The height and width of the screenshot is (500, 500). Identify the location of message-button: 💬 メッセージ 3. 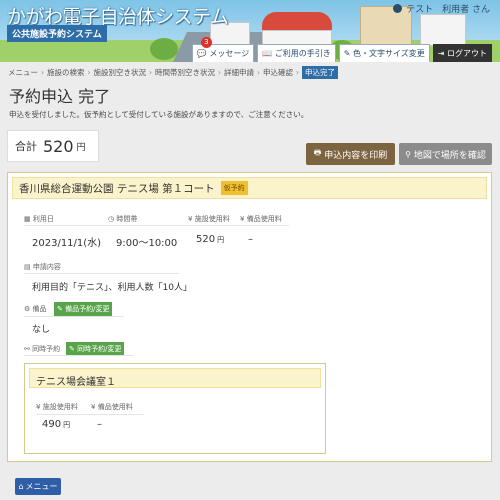
(223, 49).